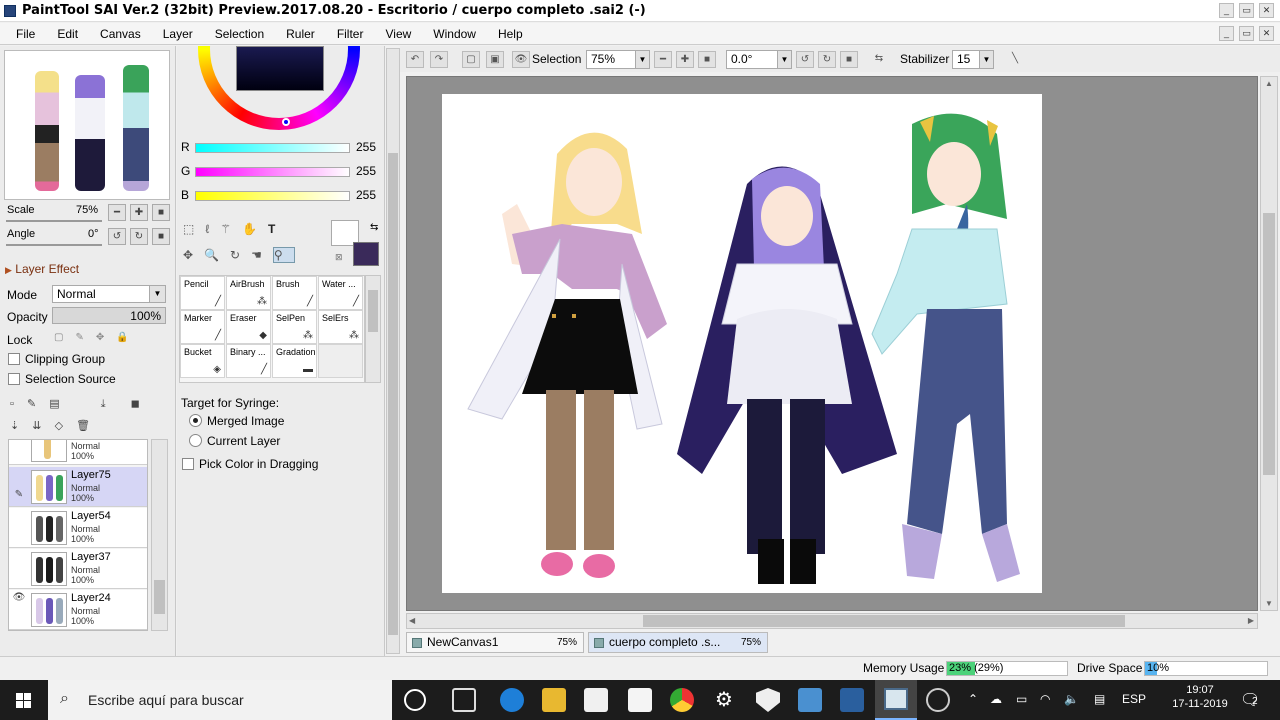 The height and width of the screenshot is (720, 1280). I want to click on angle-slider, so click(54, 245).